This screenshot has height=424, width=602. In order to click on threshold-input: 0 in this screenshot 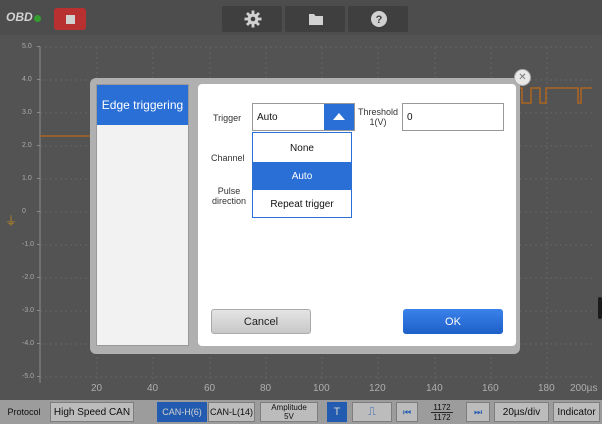, I will do `click(453, 117)`.